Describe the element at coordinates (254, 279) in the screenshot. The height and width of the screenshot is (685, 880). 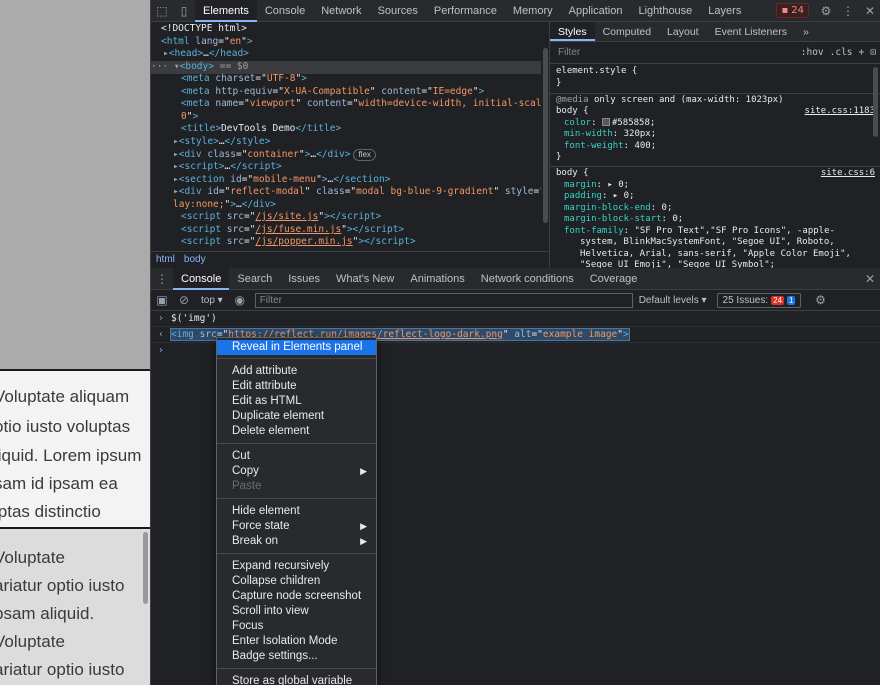
I see `drawer-tab-search: Search` at that location.